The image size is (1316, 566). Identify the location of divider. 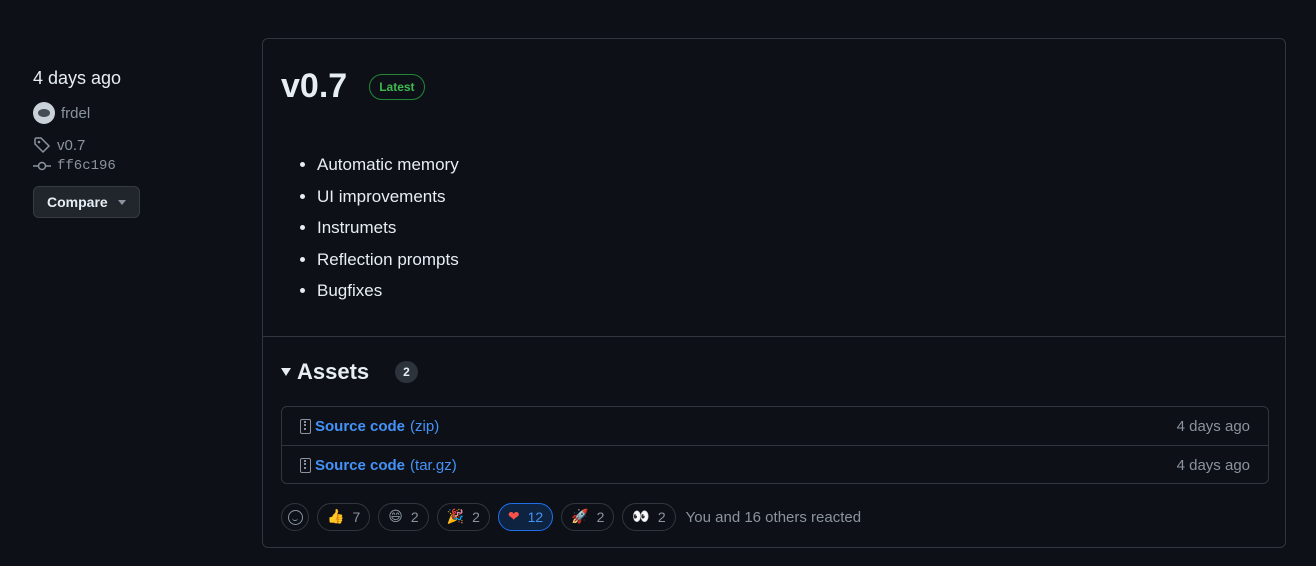
(774, 336).